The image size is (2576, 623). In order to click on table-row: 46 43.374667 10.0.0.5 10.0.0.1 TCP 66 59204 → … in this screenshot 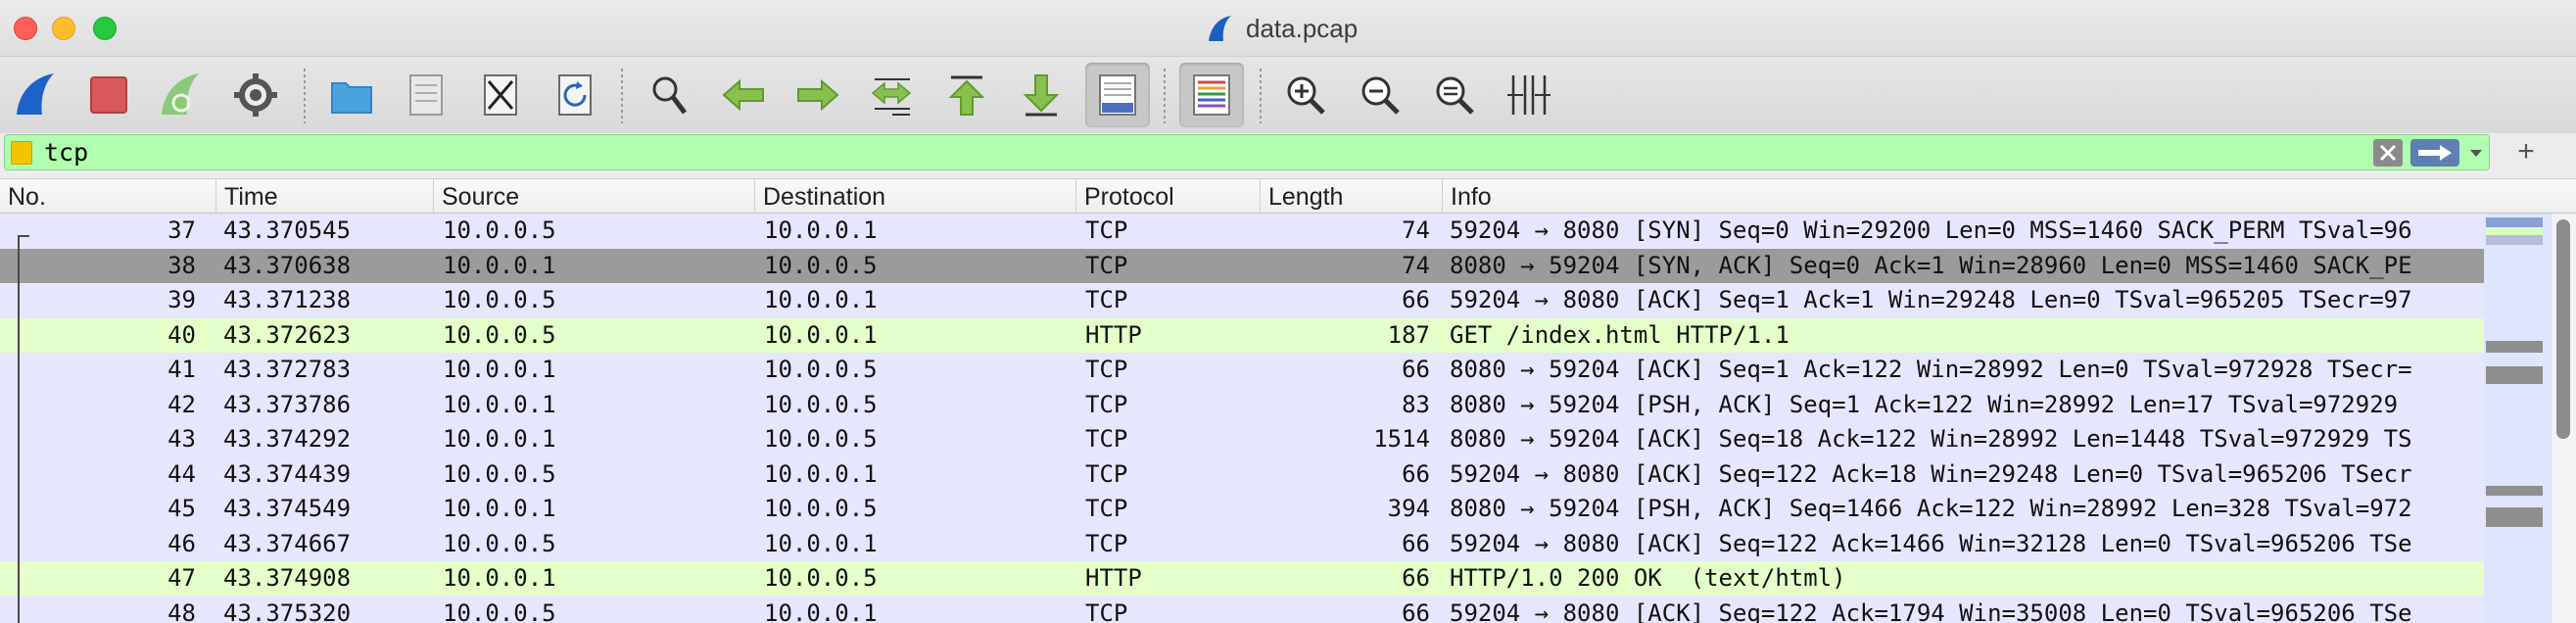, I will do `click(1242, 543)`.